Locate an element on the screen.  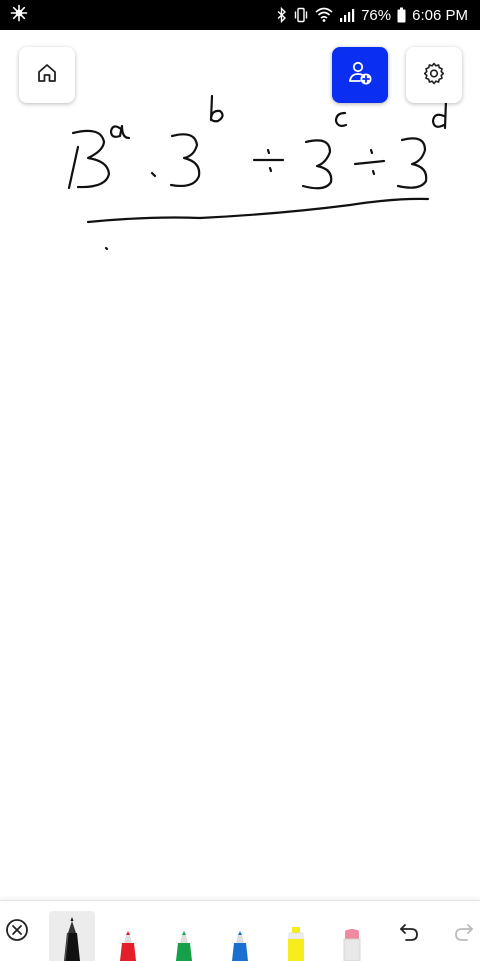
pen-black-marker is located at coordinates (72, 936).